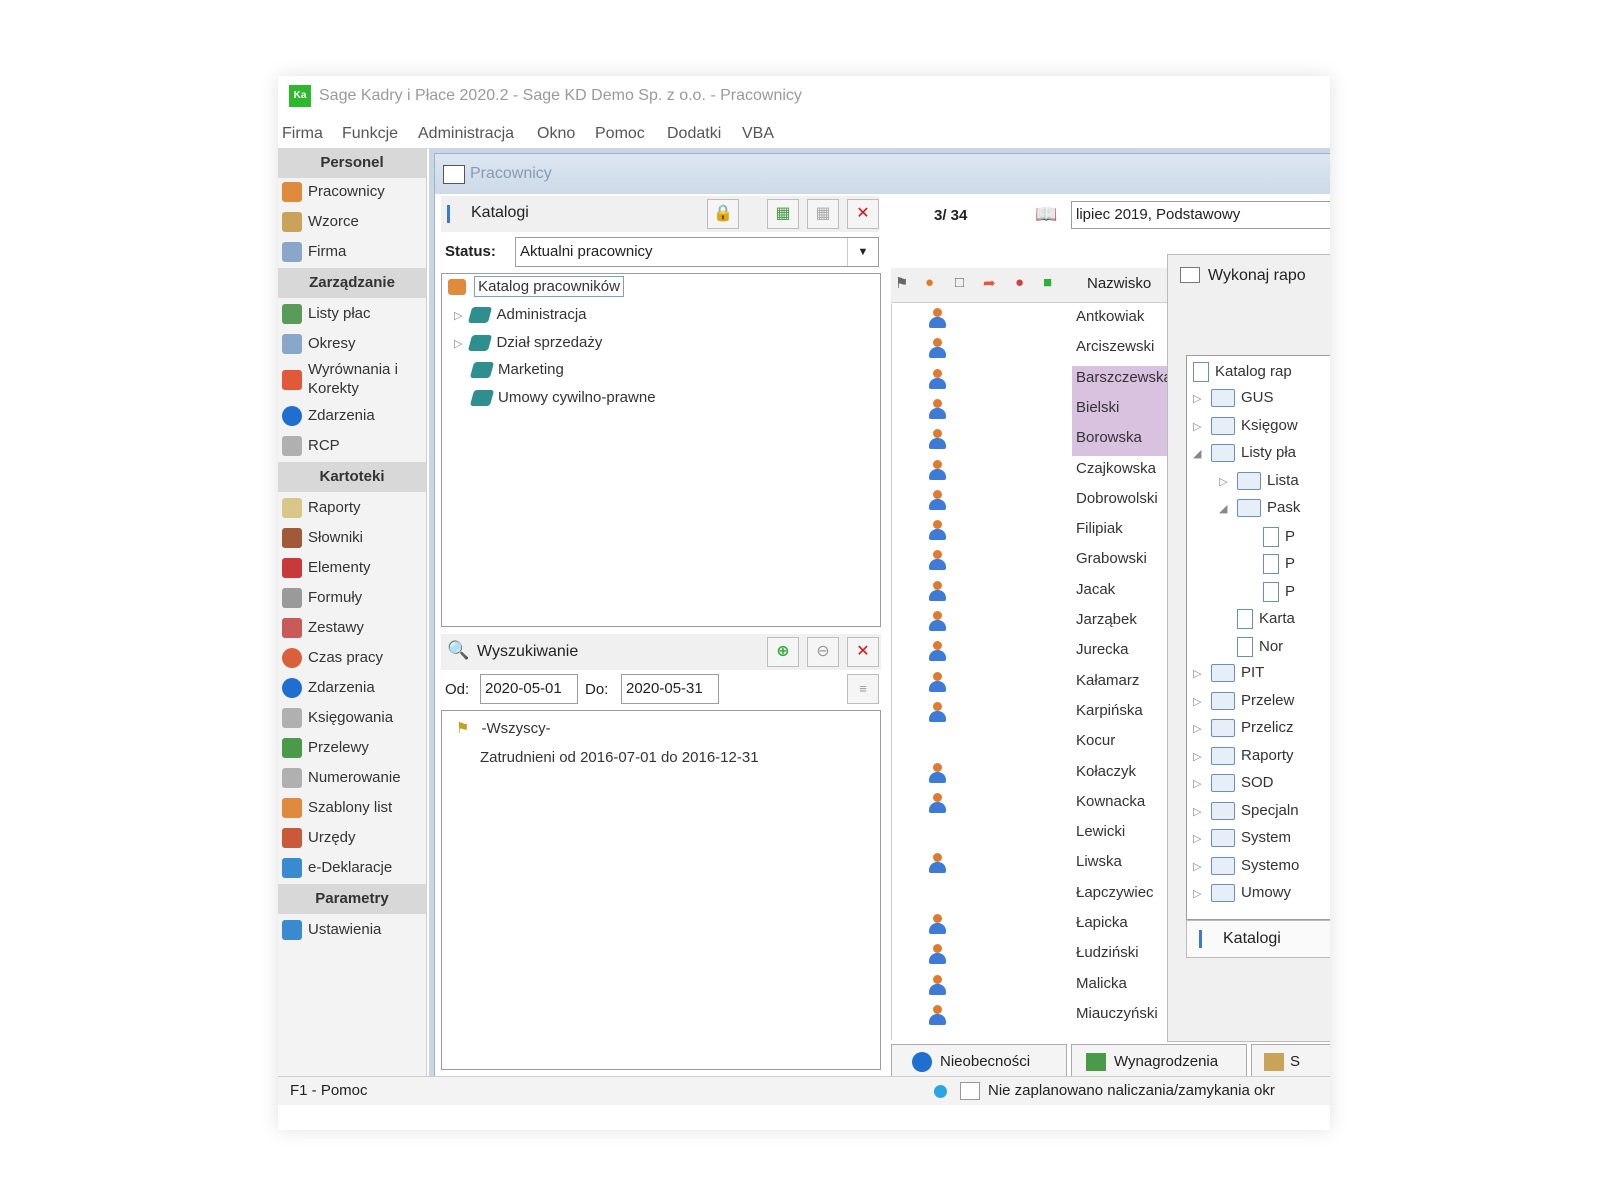 The height and width of the screenshot is (1200, 1600). Describe the element at coordinates (1119, 283) in the screenshot. I see `surname-column-header: Nazwisko` at that location.